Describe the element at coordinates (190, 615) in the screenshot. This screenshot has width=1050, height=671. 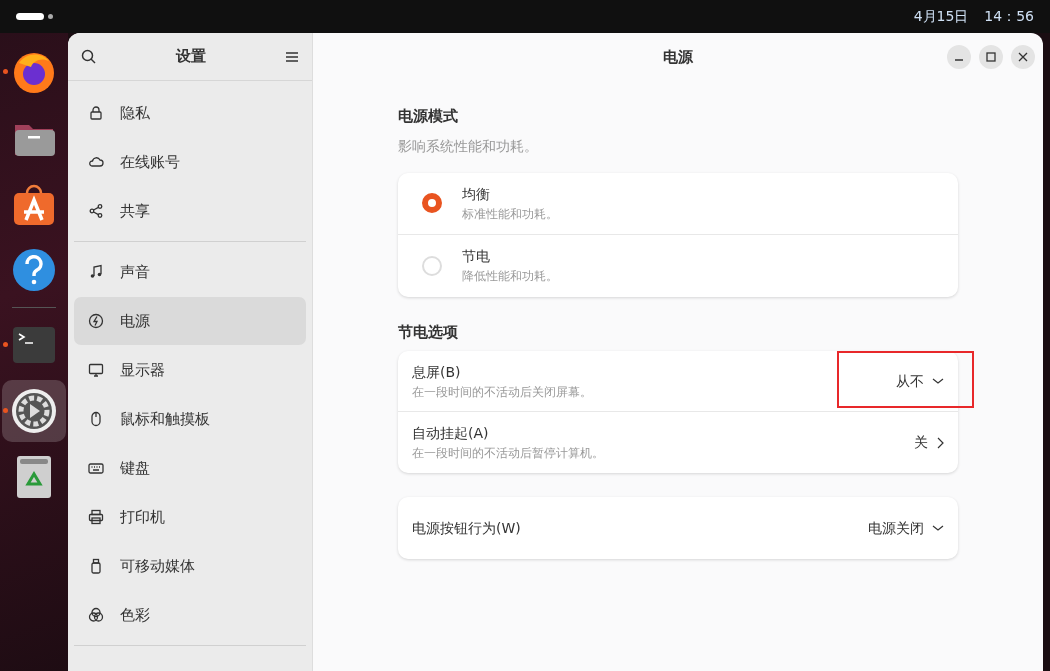
I see `sidebar-item: 色彩` at that location.